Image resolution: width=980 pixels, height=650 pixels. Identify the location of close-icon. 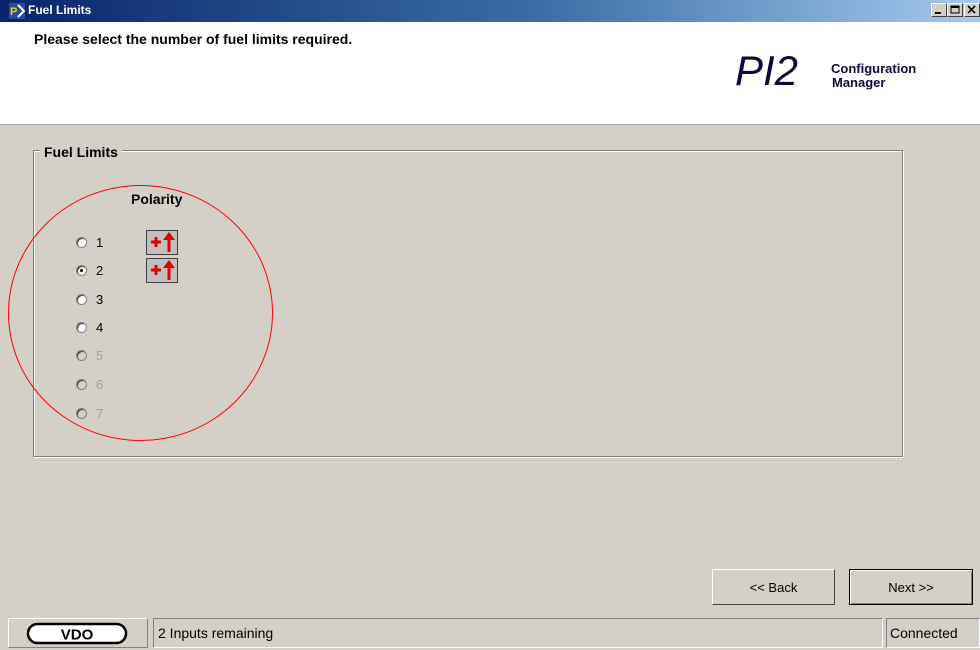
(971, 9).